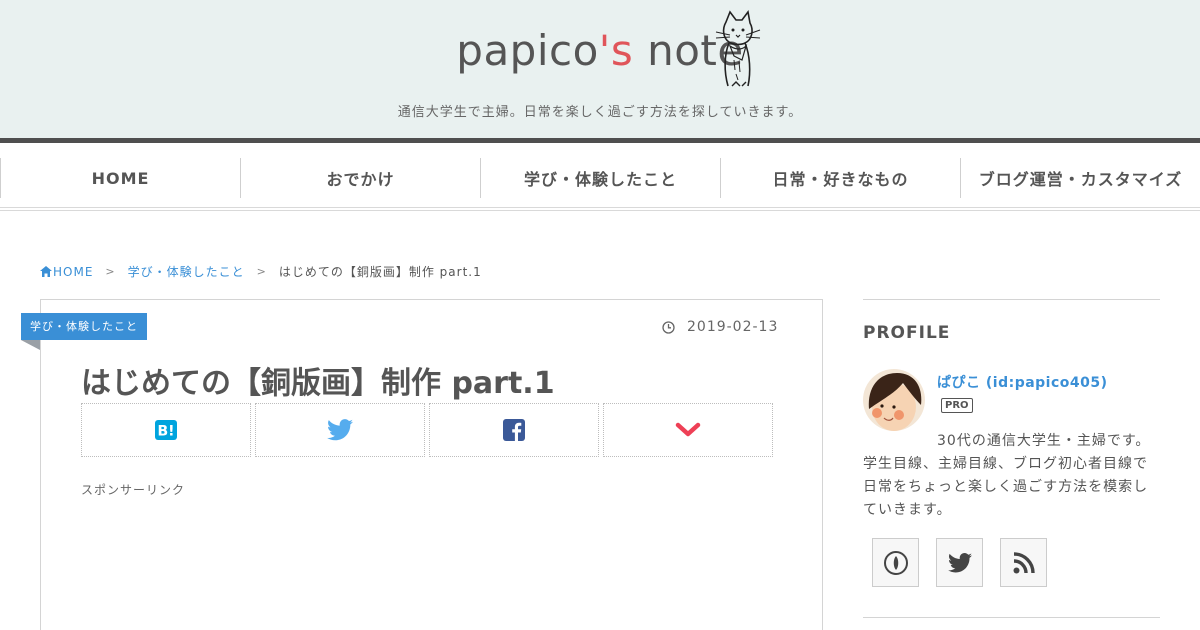 This screenshot has width=1200, height=630. Describe the element at coordinates (1022, 382) in the screenshot. I see `profile-name-link: ぱぴこ (id:papico405)` at that location.